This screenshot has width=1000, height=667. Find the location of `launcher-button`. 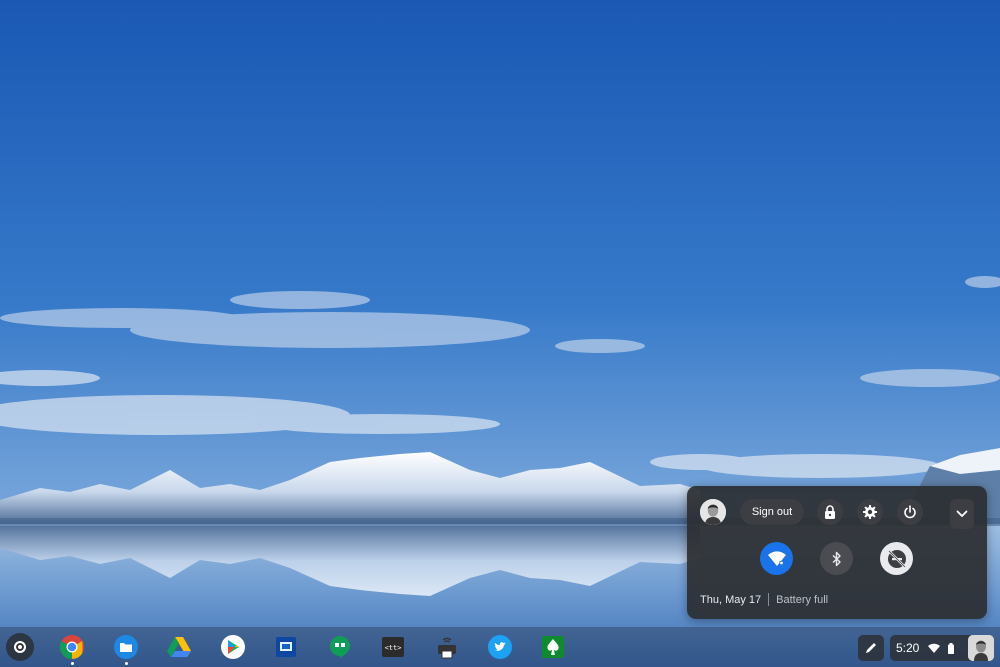

launcher-button is located at coordinates (20, 647).